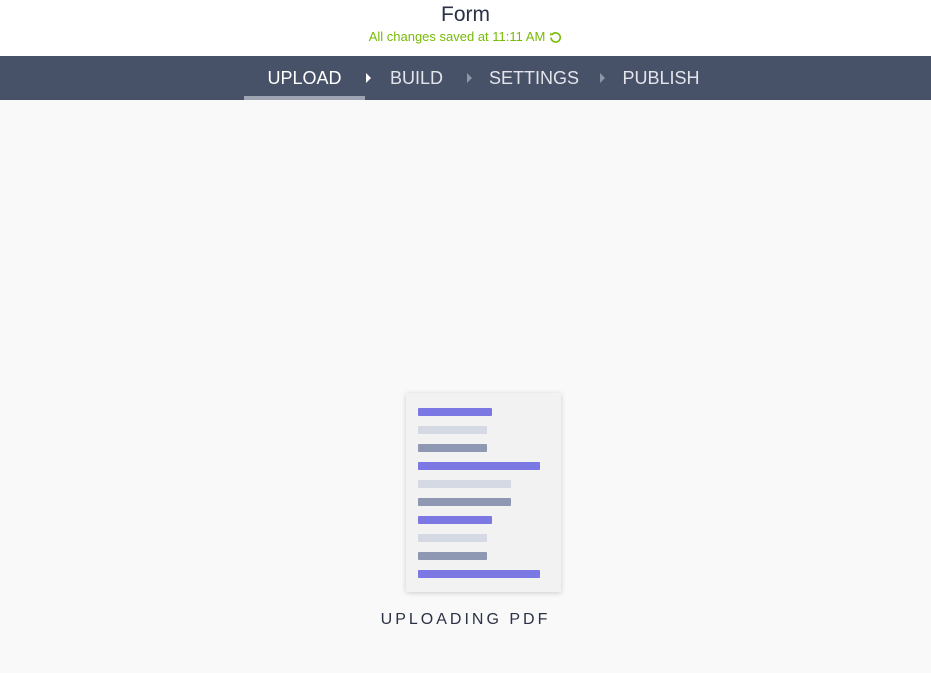 The width and height of the screenshot is (931, 673). What do you see at coordinates (555, 37) in the screenshot?
I see `refresh-icon` at bounding box center [555, 37].